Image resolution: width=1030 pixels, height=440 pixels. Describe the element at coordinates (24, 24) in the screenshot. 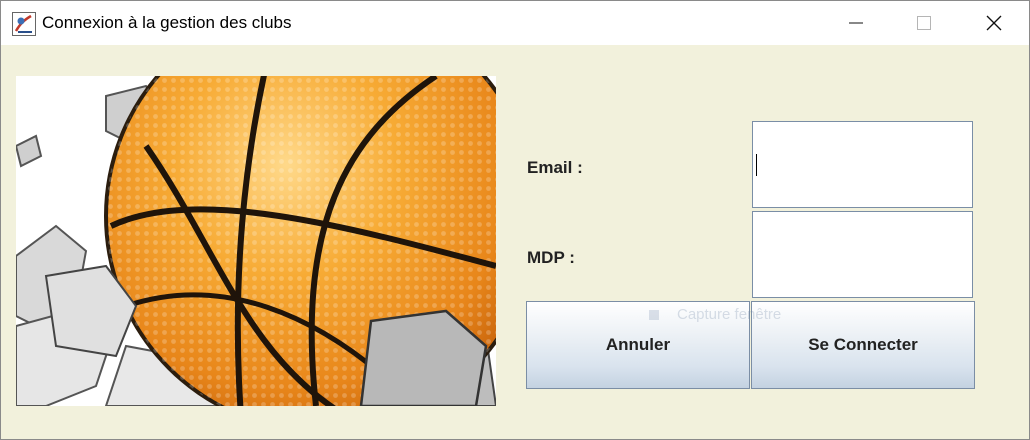

I see `java-app-icon` at that location.